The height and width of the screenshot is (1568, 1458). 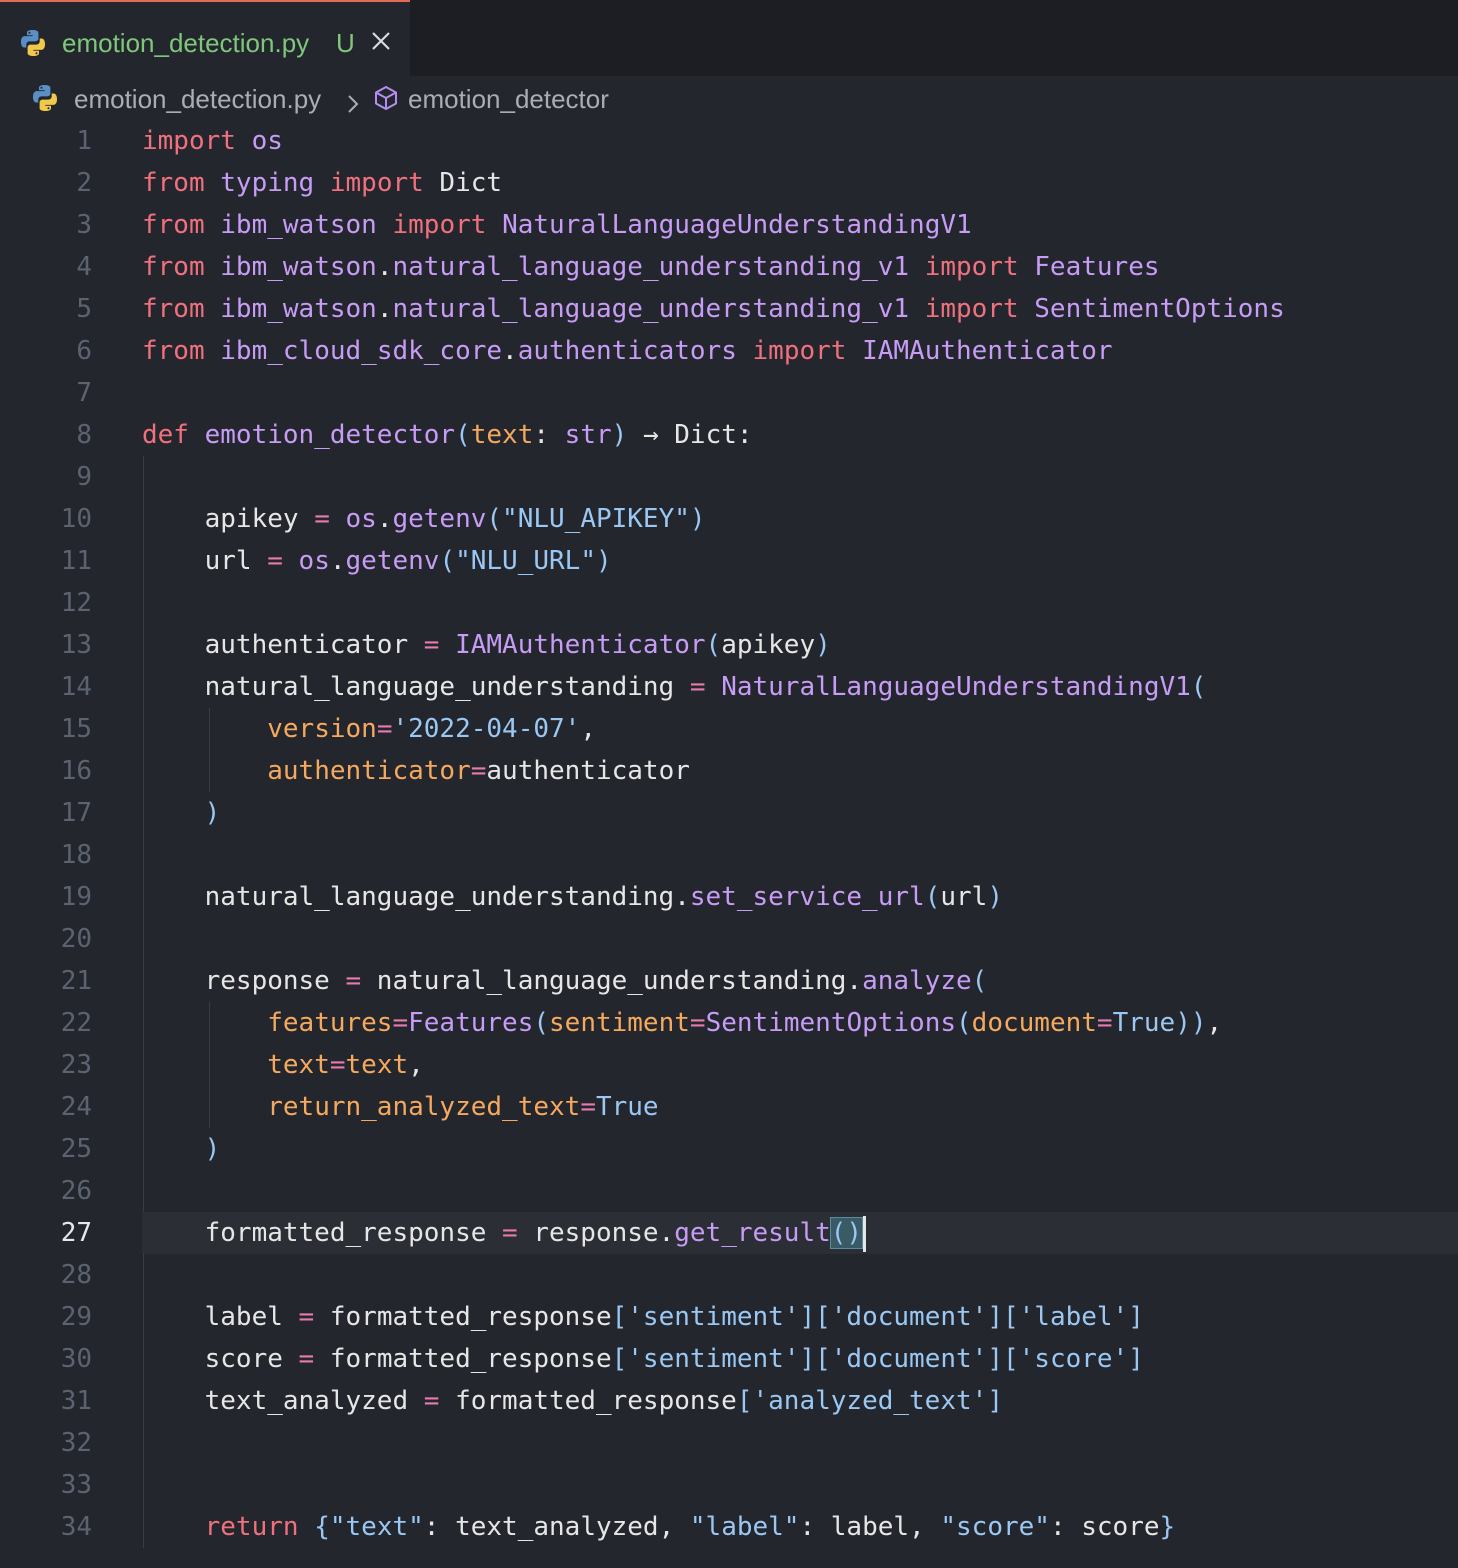 What do you see at coordinates (197, 99) in the screenshot?
I see `breadcrumb-file: emotion_detection.py` at bounding box center [197, 99].